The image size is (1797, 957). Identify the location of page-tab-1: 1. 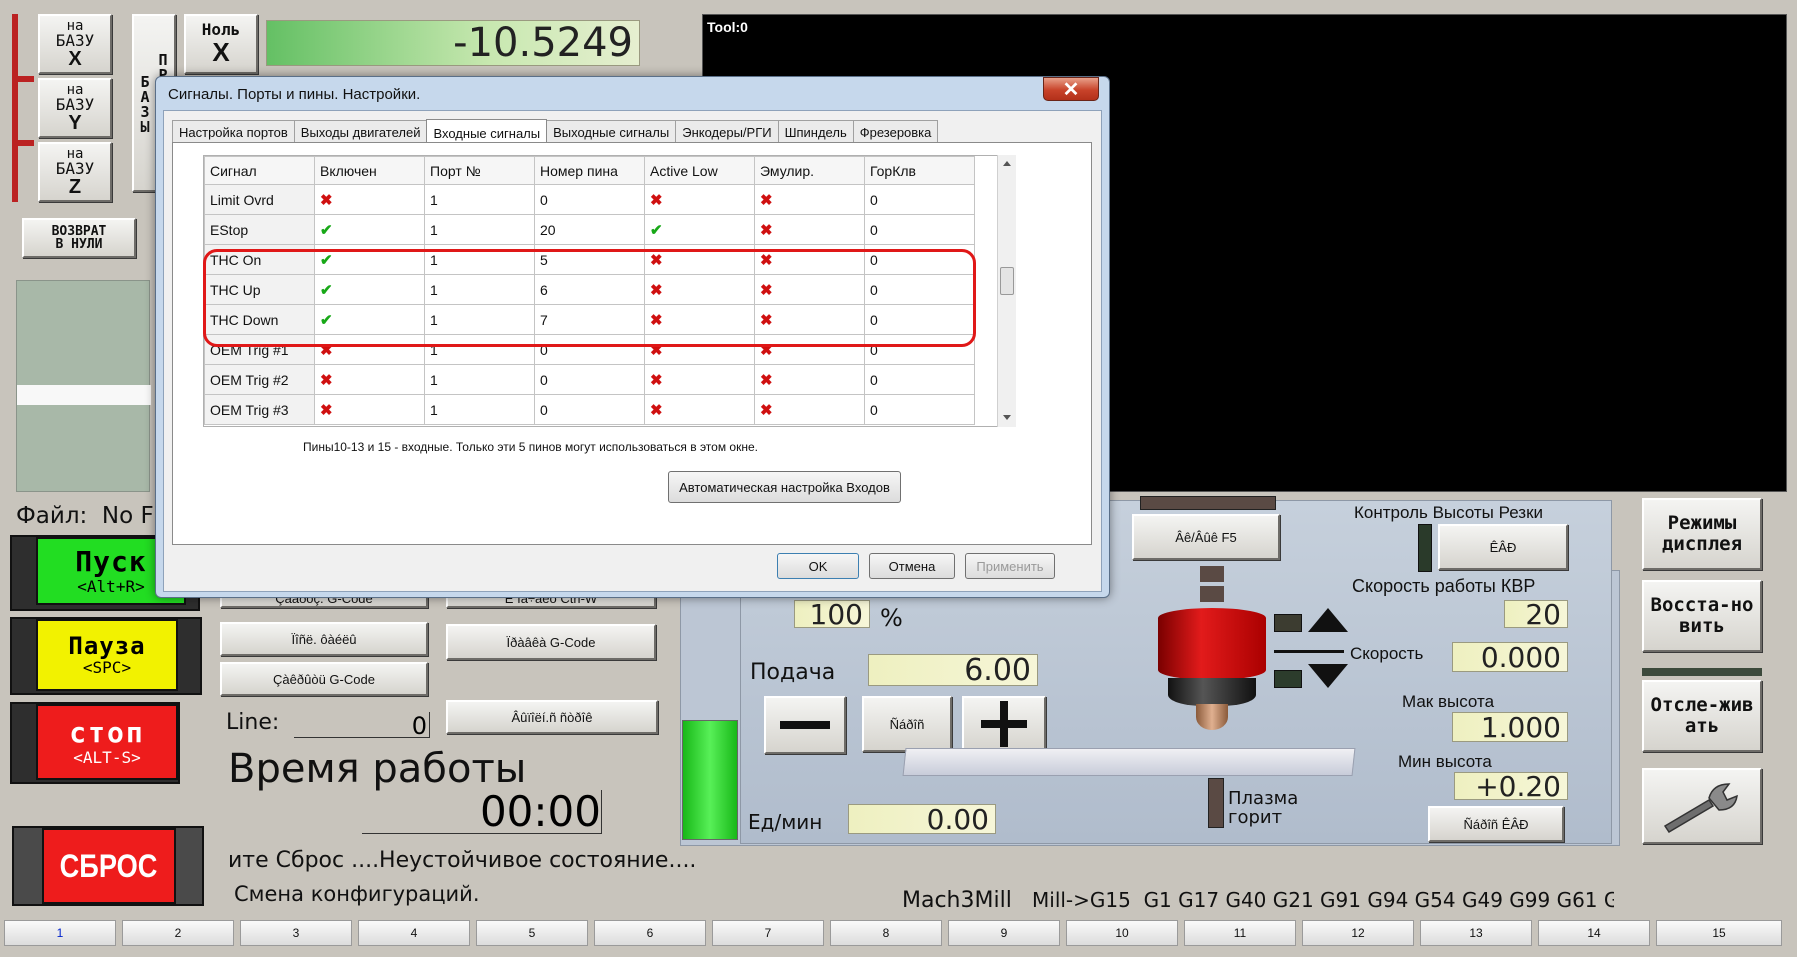
(60, 933).